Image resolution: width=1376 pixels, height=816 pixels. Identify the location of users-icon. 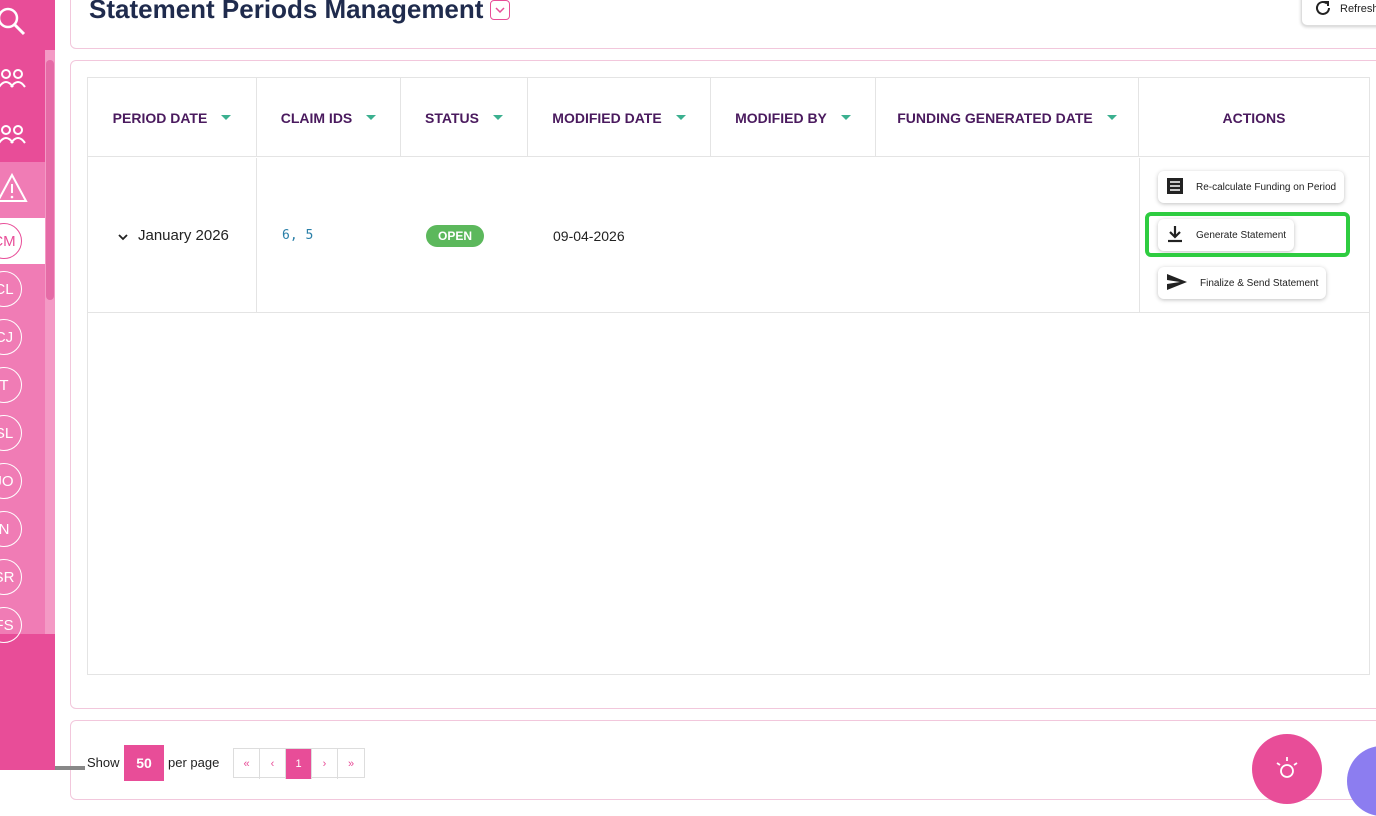
(15, 79).